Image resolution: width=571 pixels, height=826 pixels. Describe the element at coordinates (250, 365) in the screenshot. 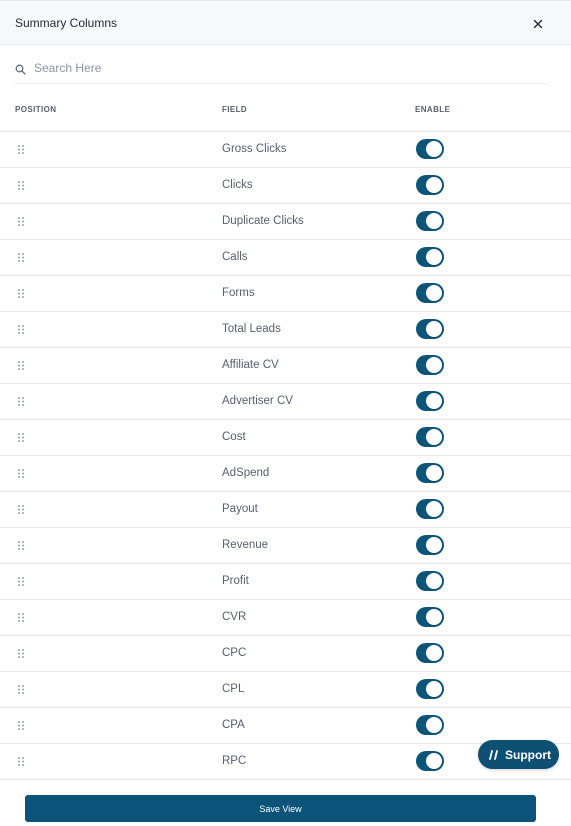

I see `field-name: Affiliate CV` at that location.